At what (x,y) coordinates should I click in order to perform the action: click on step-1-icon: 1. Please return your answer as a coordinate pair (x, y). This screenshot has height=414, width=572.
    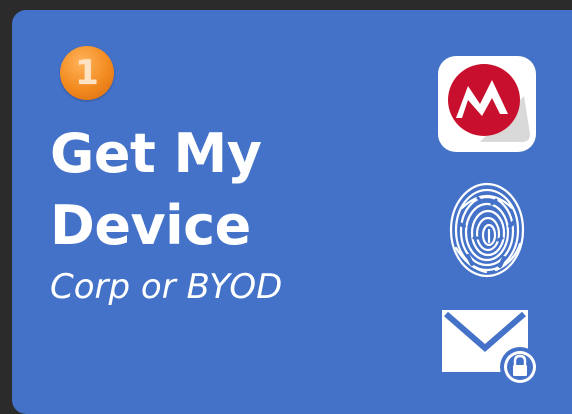
    Looking at the image, I should click on (87, 73).